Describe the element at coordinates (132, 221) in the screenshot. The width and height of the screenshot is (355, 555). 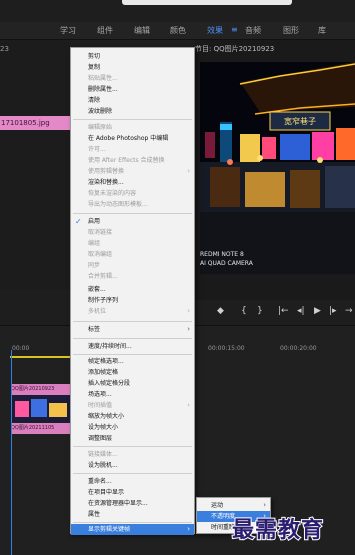
I see `menu-item-enable: ✓ 启用` at that location.